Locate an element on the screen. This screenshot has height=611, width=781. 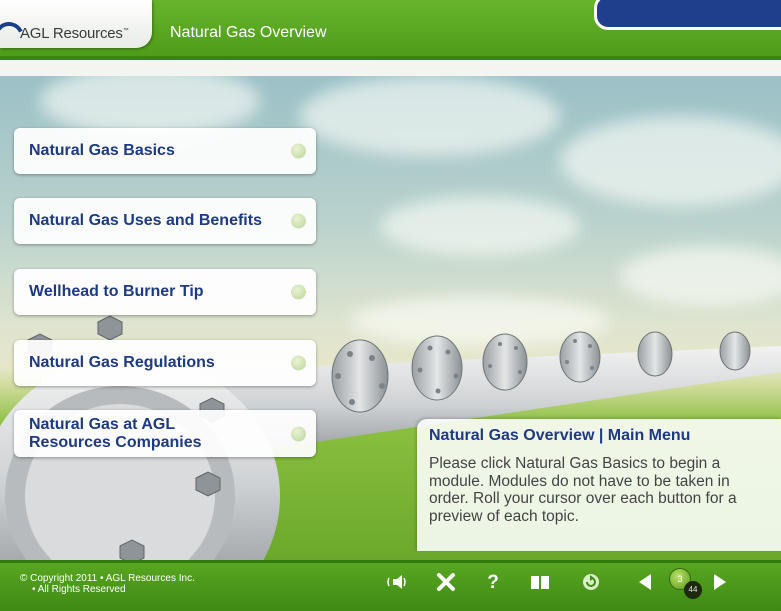
audio-button is located at coordinates (398, 582).